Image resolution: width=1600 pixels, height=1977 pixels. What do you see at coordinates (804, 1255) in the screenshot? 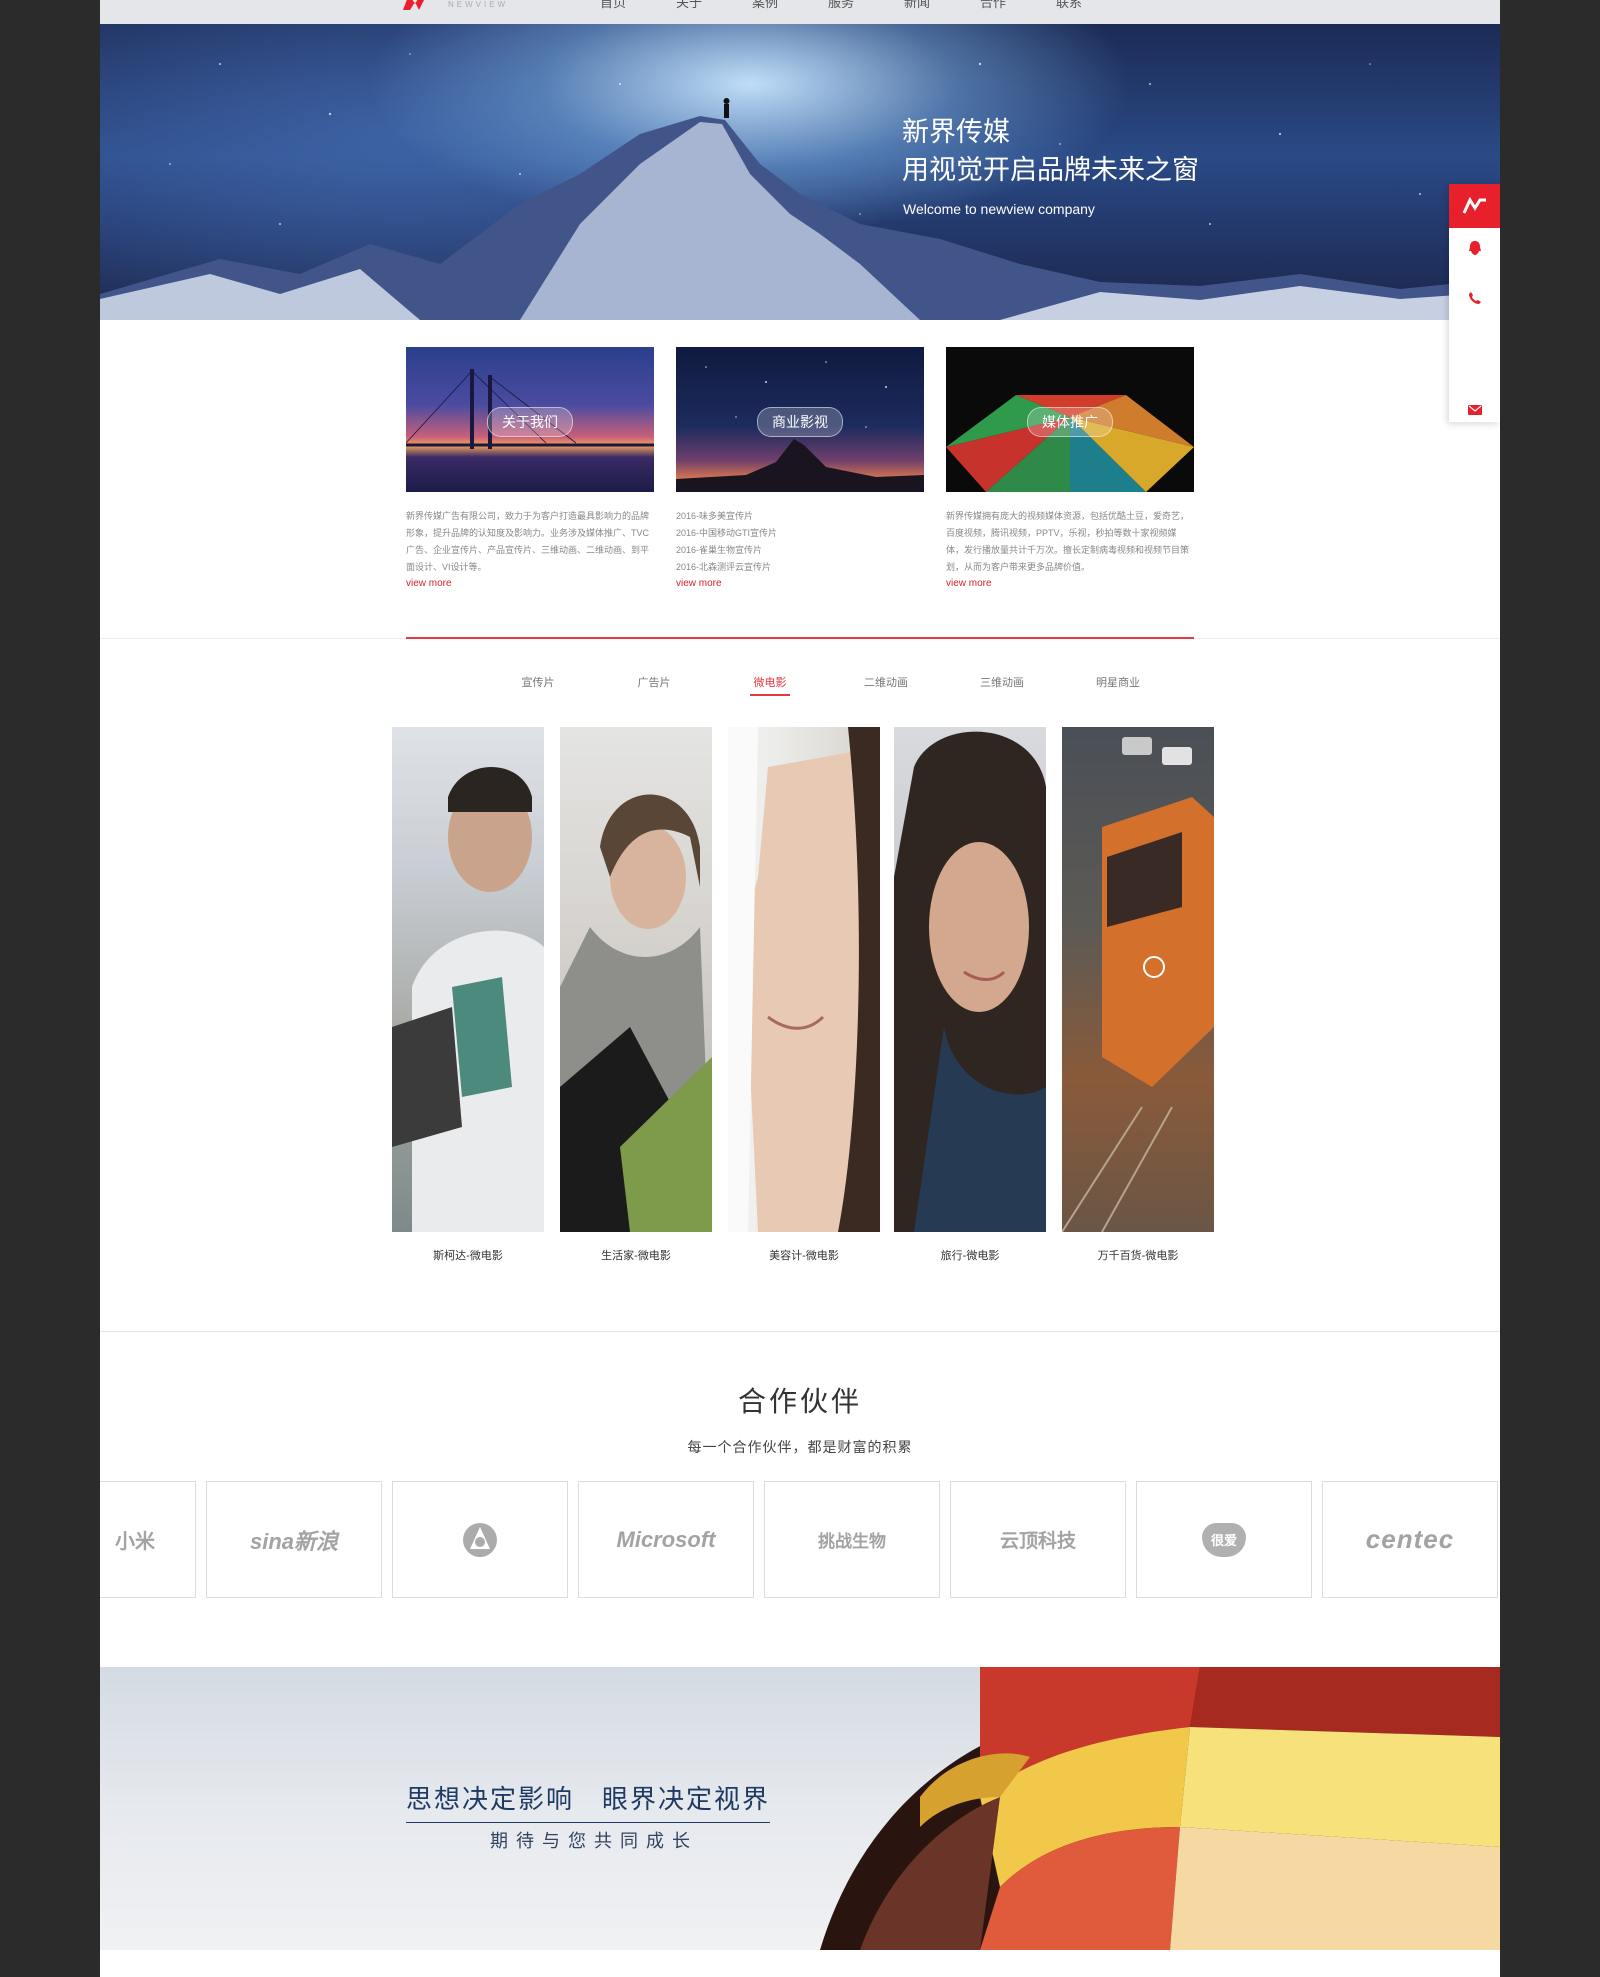
I see `film-caption: 美容计-微电影` at bounding box center [804, 1255].